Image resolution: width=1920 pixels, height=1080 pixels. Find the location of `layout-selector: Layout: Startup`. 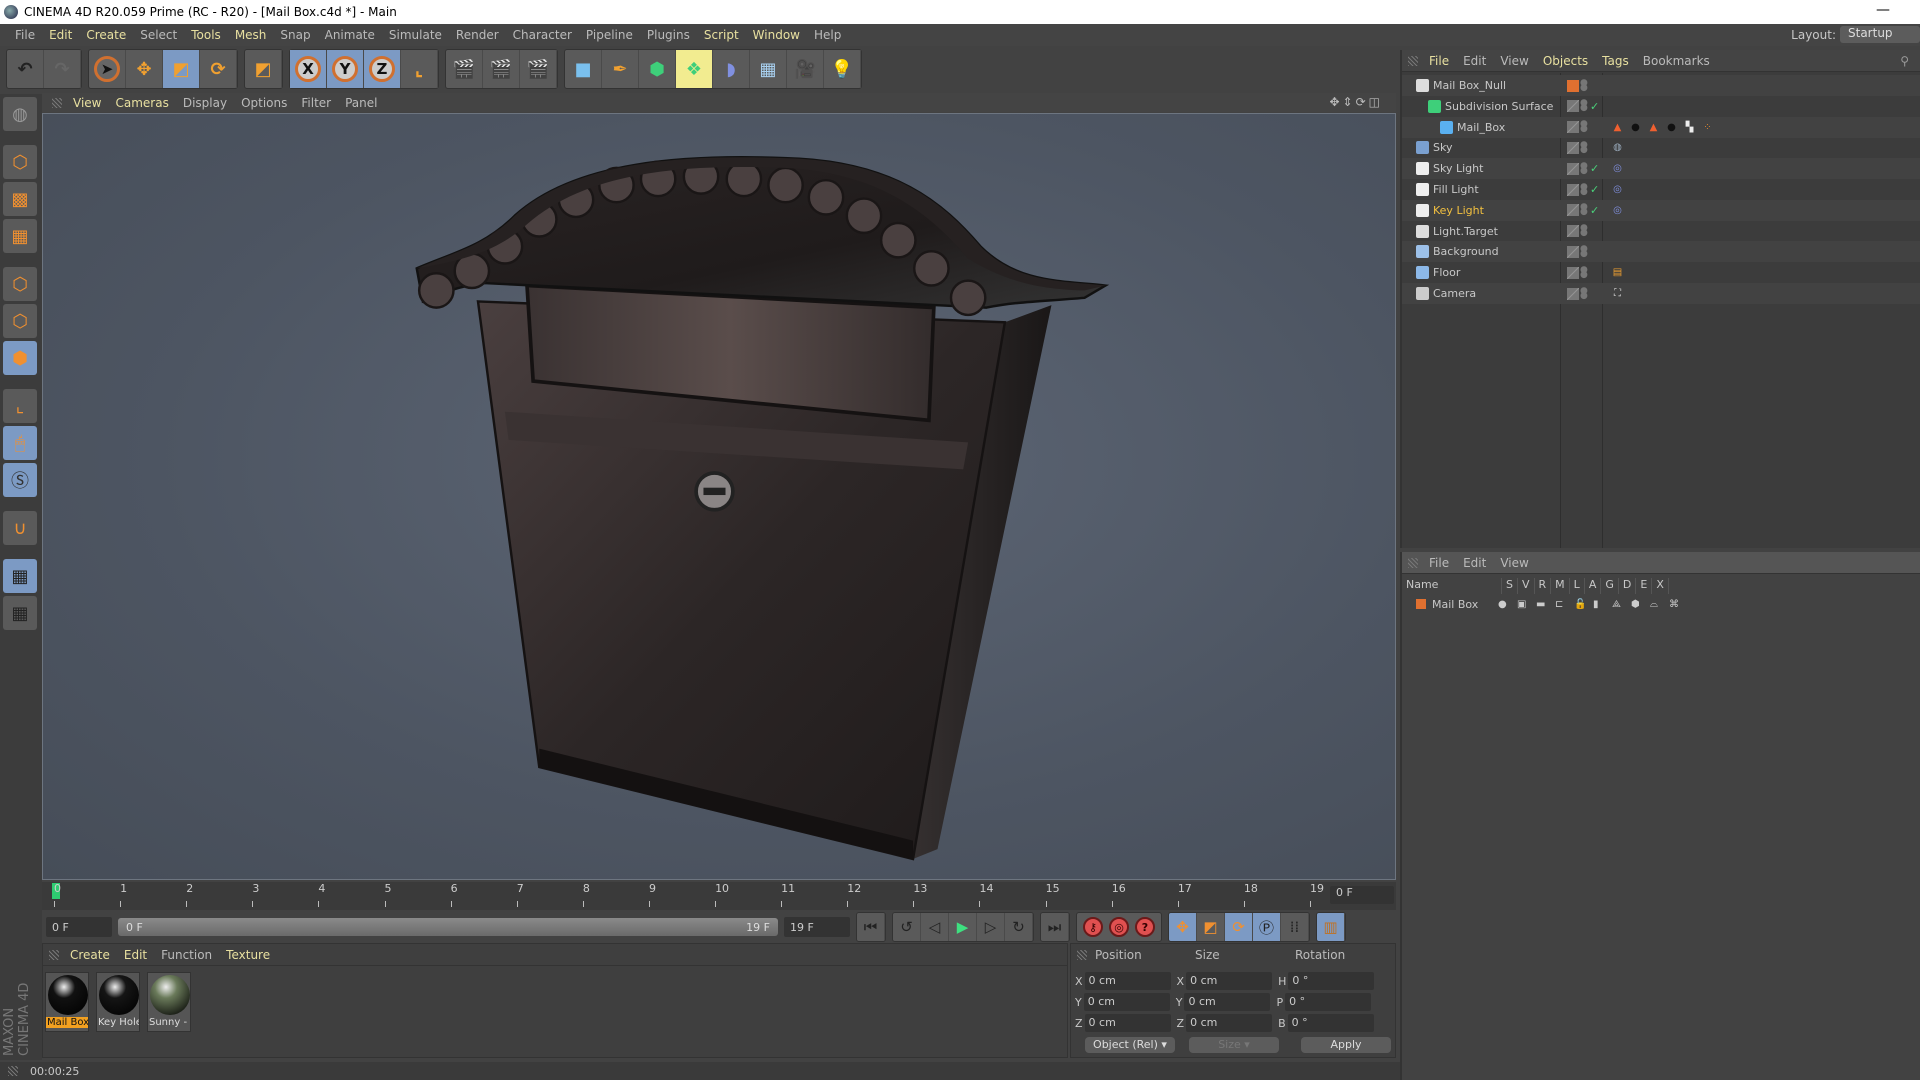

layout-selector: Layout: Startup is located at coordinates (1855, 34).